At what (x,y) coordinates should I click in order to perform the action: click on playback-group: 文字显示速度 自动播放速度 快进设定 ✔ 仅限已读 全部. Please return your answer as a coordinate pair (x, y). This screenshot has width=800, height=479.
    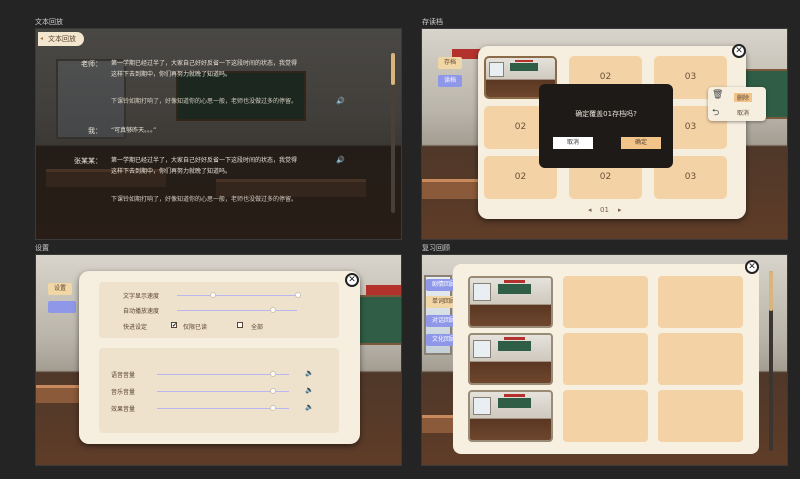
    Looking at the image, I should click on (219, 310).